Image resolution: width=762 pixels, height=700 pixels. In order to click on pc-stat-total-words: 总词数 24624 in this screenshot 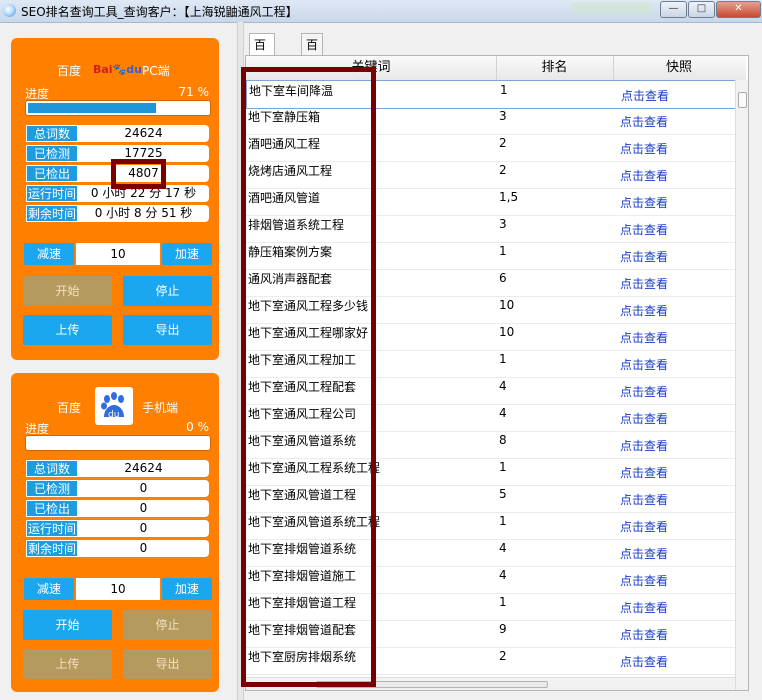, I will do `click(118, 133)`.